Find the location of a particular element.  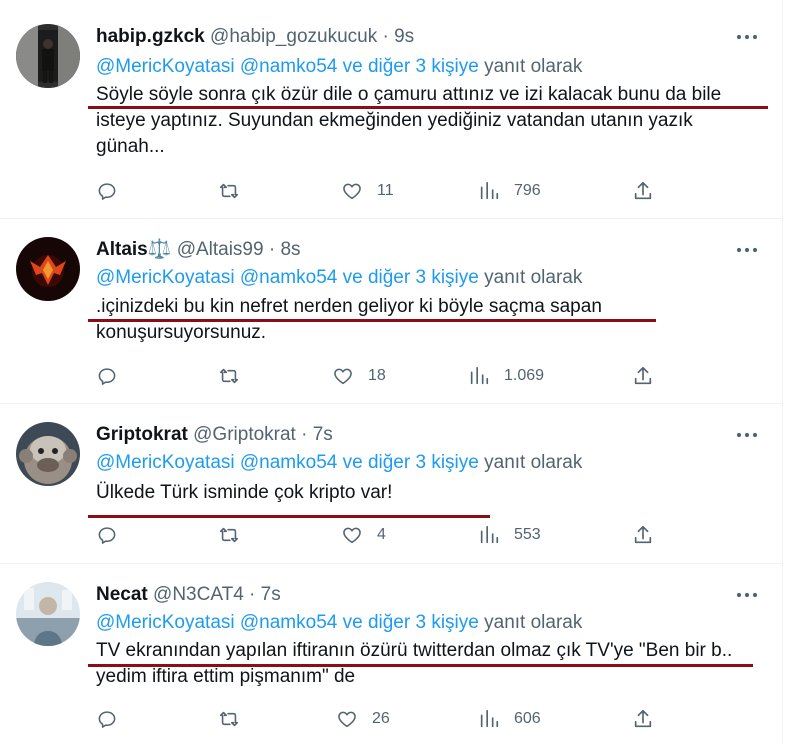

tweet-text: Ülkede Türk isminde çok kripto var! is located at coordinates (244, 492).